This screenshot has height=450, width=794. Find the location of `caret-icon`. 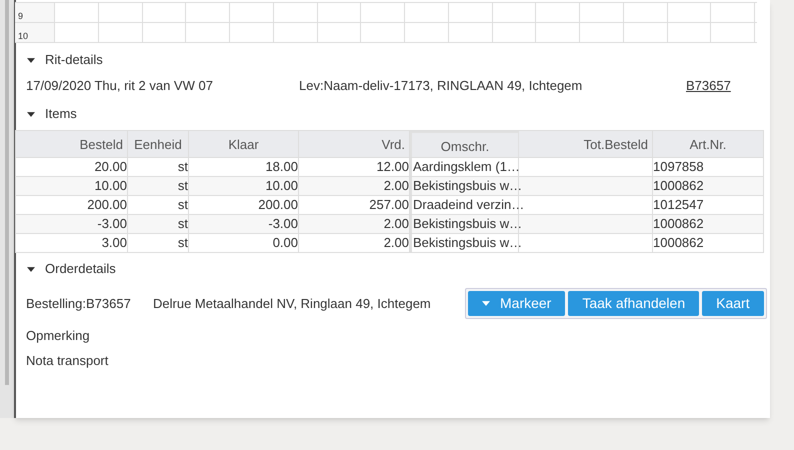

caret-icon is located at coordinates (486, 303).